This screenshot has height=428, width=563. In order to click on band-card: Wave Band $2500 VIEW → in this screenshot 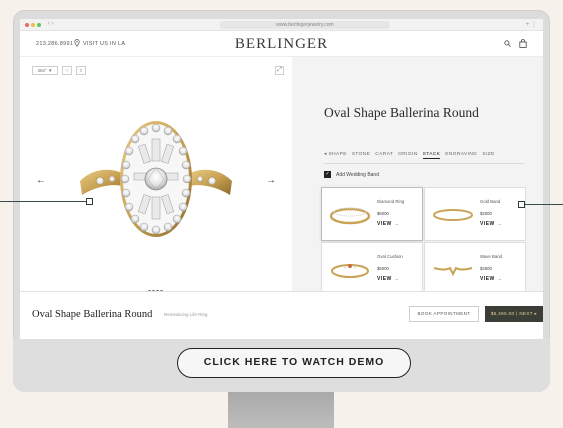, I will do `click(475, 269)`.